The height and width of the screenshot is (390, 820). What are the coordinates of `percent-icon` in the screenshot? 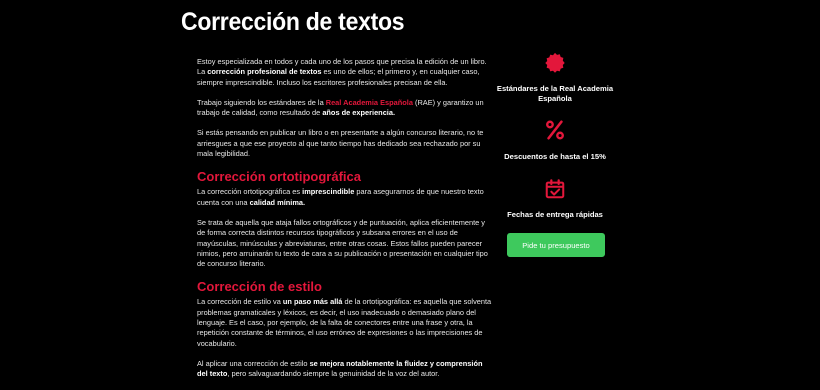 It's located at (555, 130).